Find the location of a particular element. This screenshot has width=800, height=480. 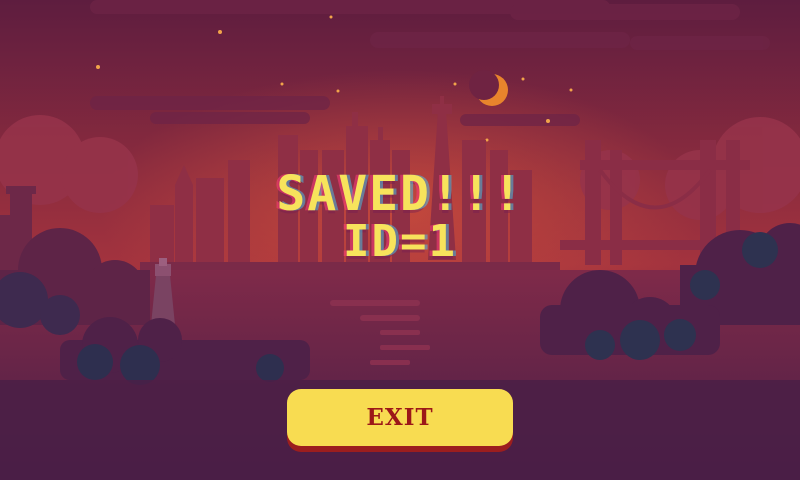

exit-button-label: EXIT is located at coordinates (400, 417).